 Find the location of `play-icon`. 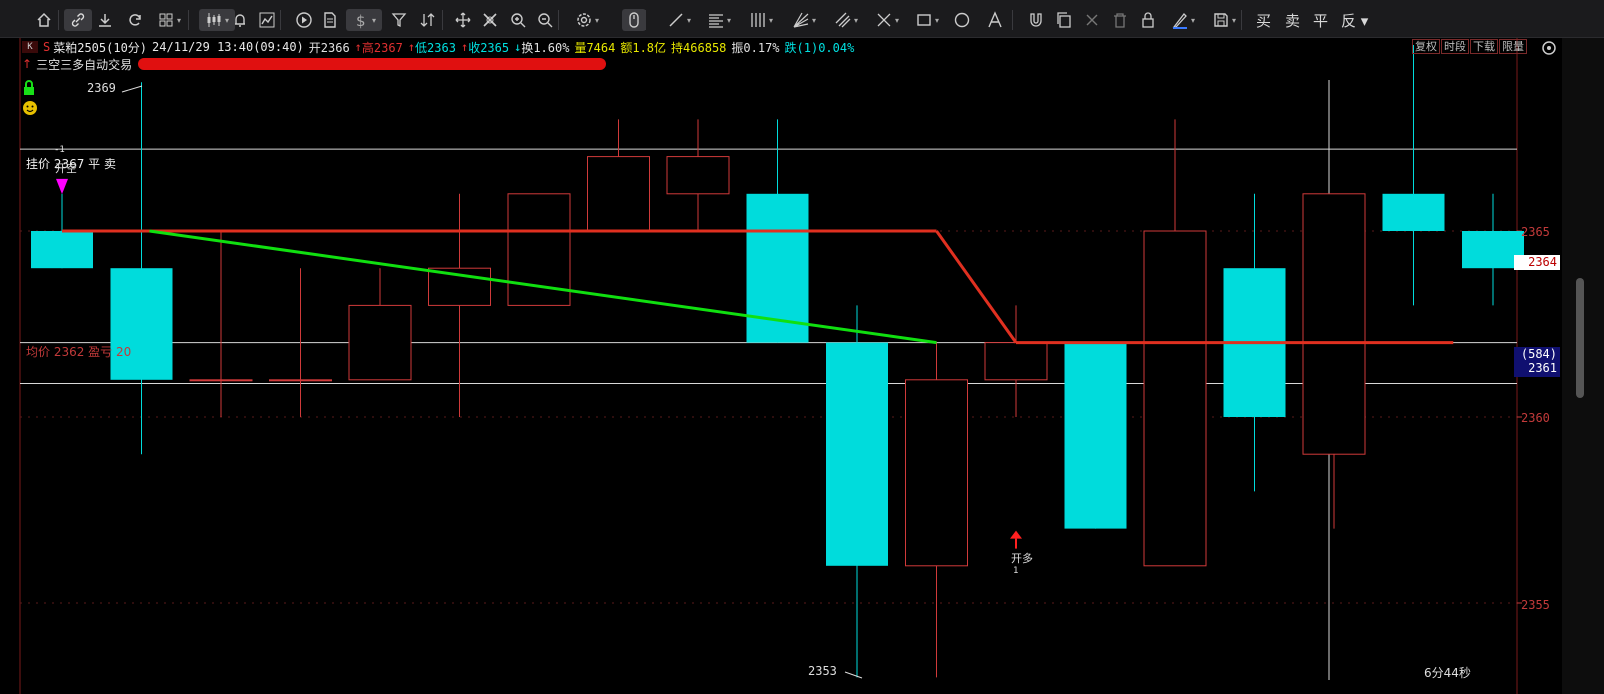

play-icon is located at coordinates (304, 20).